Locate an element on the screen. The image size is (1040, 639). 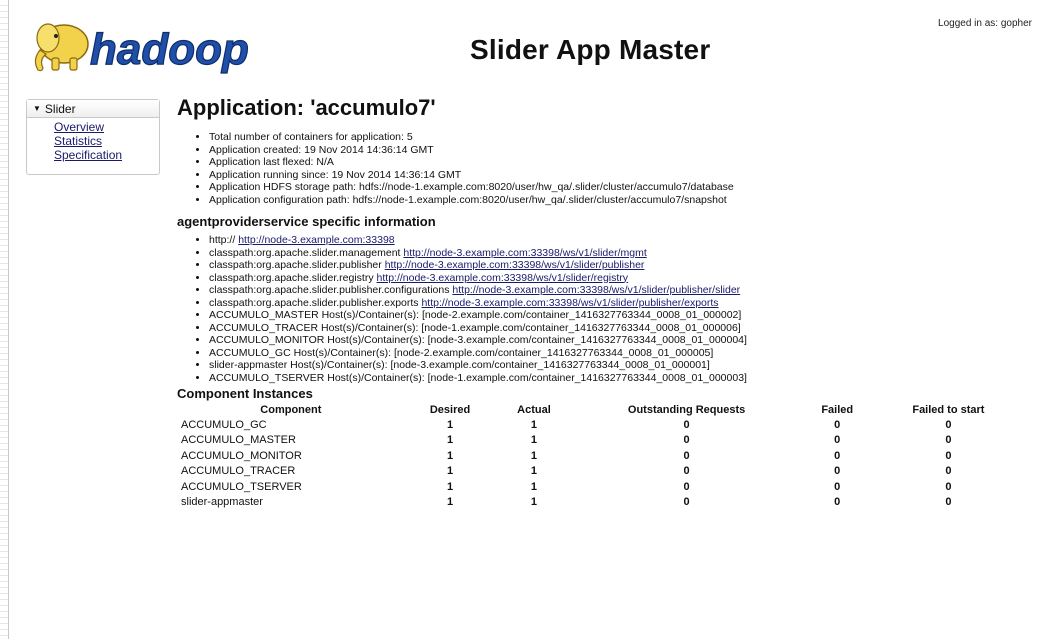
component-name: ACCUMULO_MASTER is located at coordinates (238, 440).